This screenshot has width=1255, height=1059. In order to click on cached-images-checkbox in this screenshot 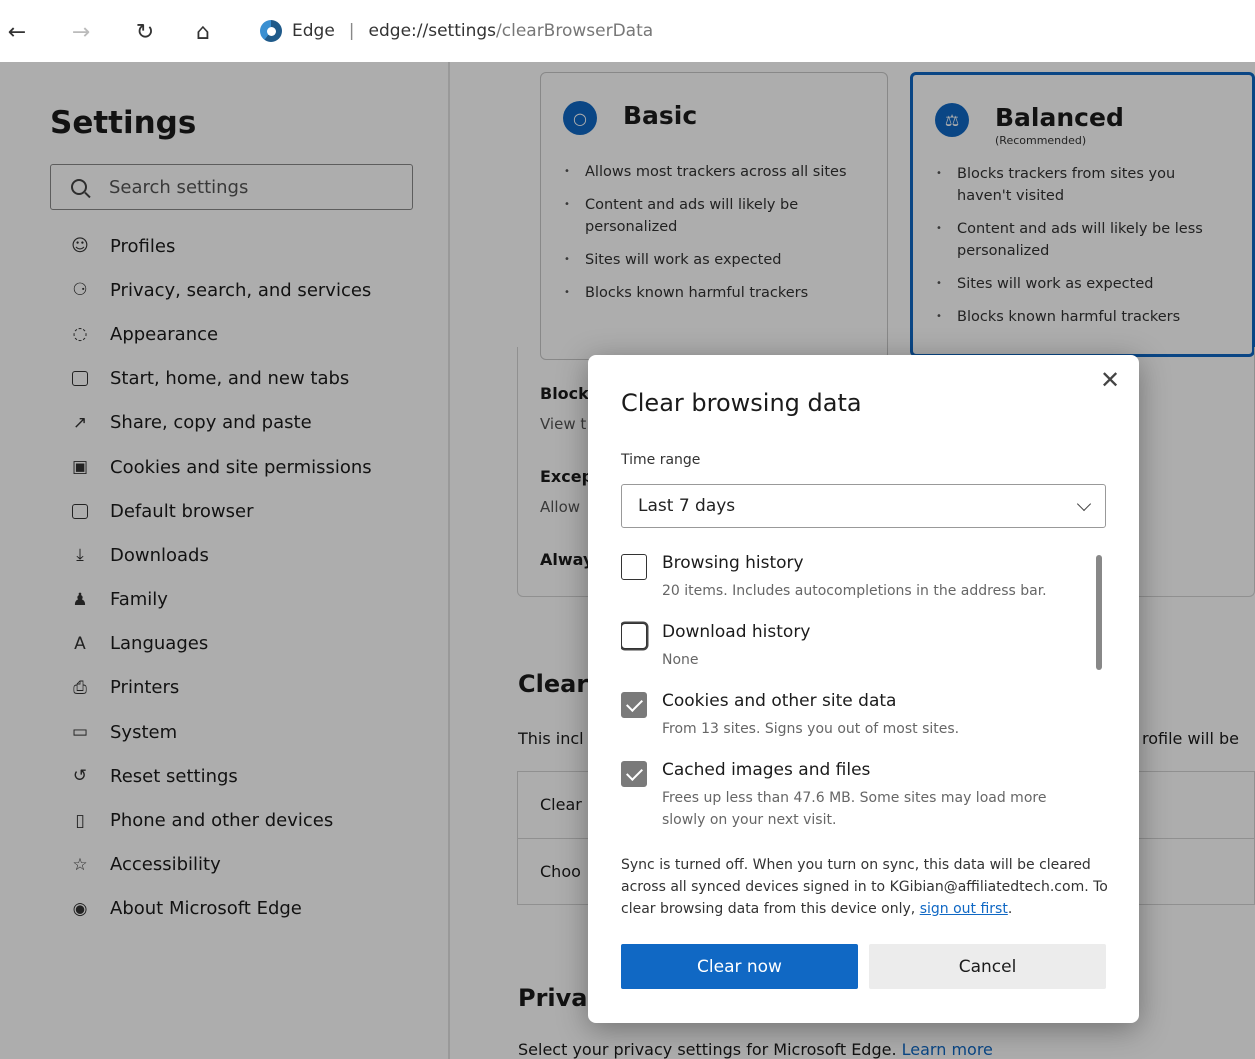, I will do `click(634, 774)`.